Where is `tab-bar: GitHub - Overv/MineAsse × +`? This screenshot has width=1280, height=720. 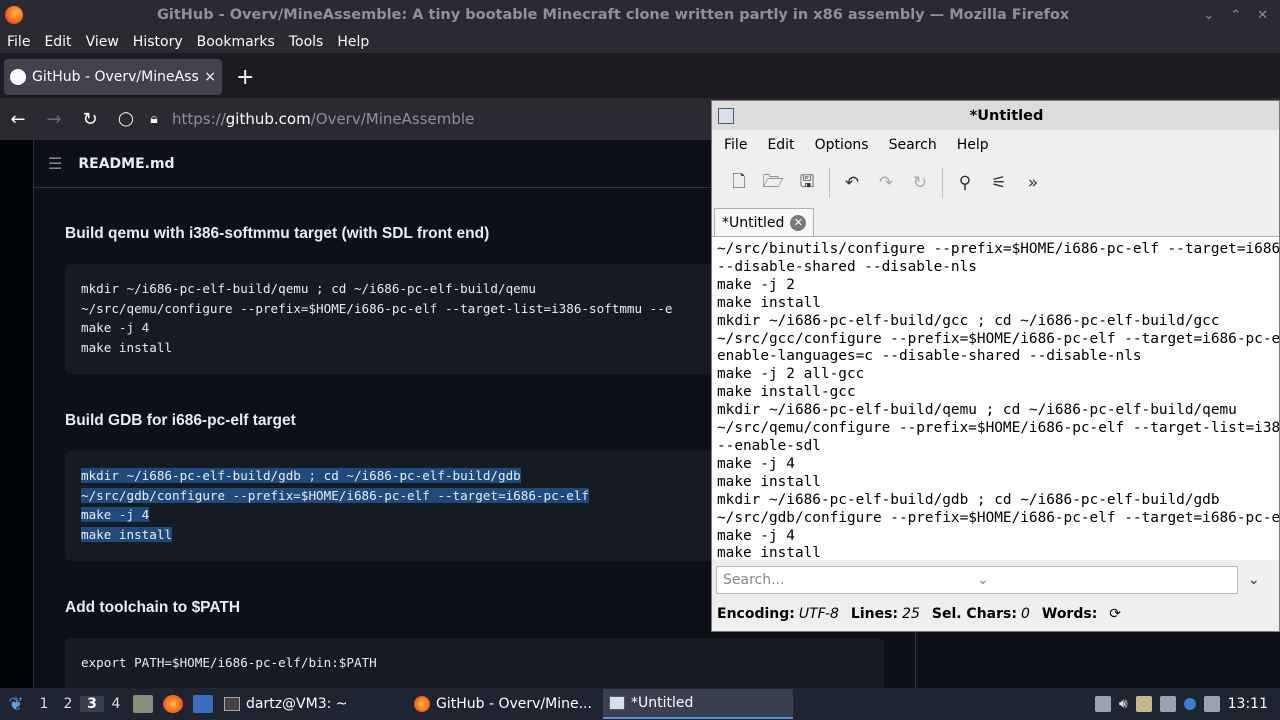 tab-bar: GitHub - Overv/MineAsse × + is located at coordinates (640, 77).